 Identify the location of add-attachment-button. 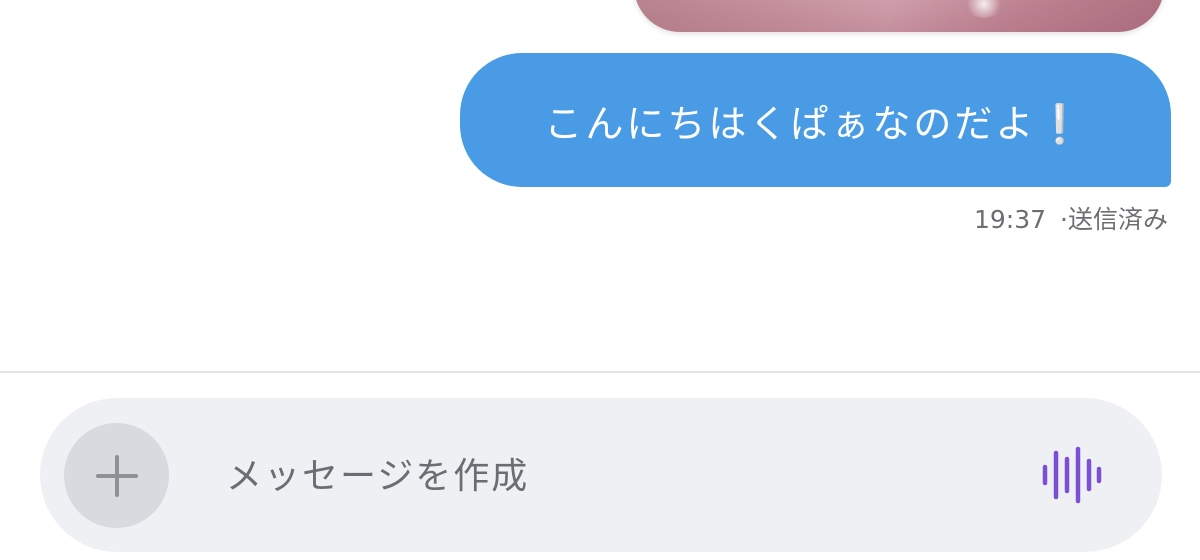
(116, 475).